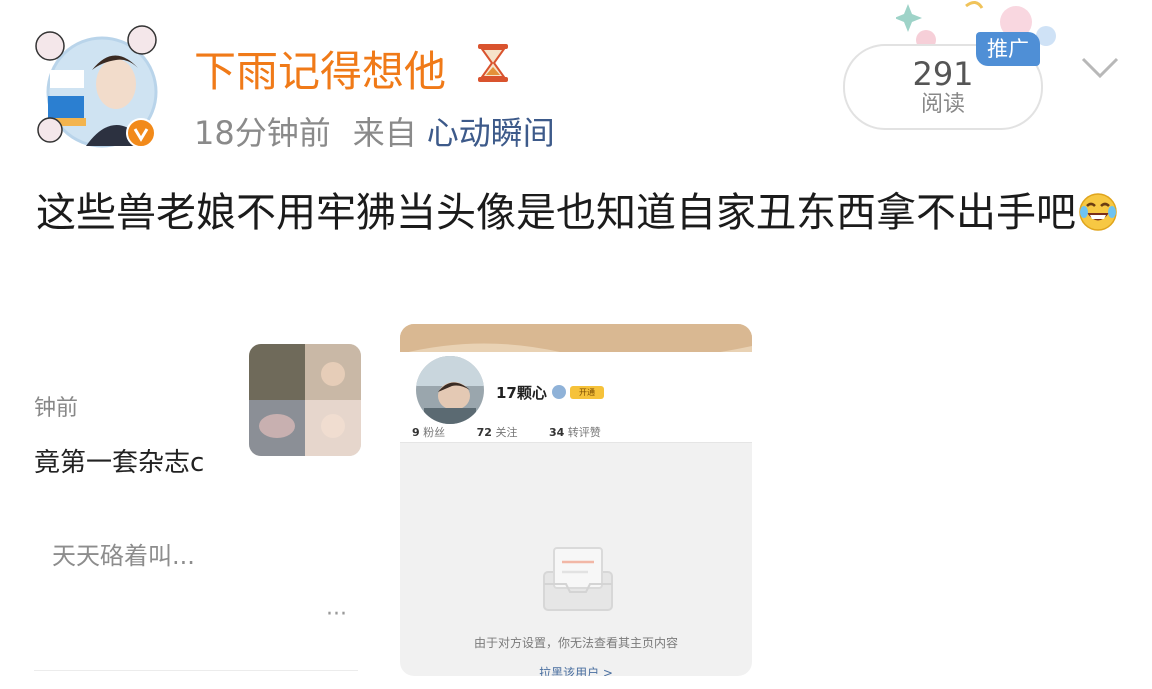  Describe the element at coordinates (574, 432) in the screenshot. I see `stat-interactions: 34 转评赞` at that location.